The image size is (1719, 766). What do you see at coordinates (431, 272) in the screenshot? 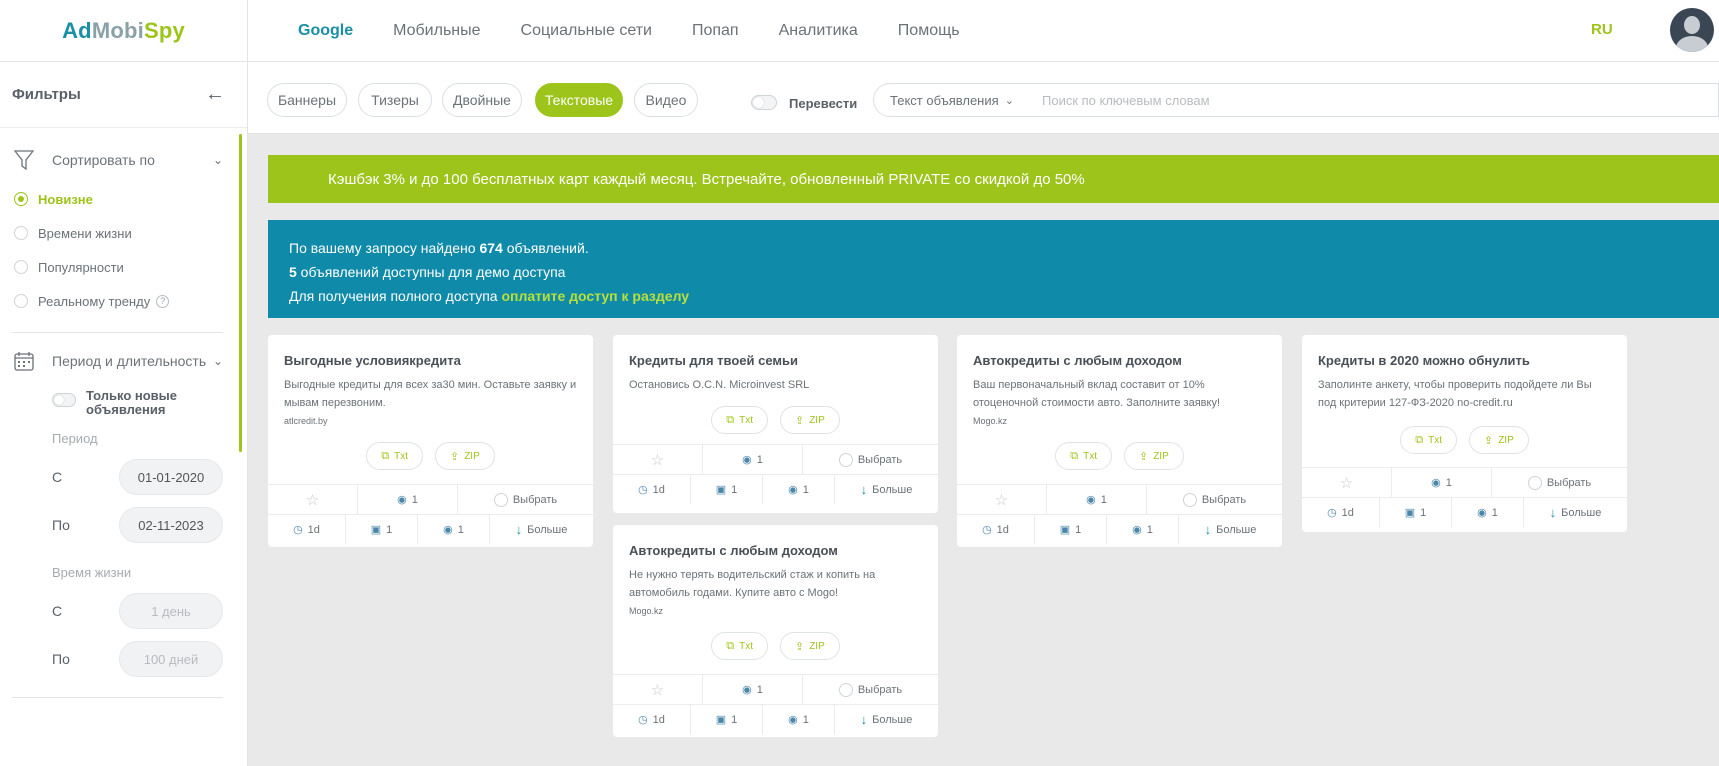
I see `info-text: объявлений доступны для демо доступа` at bounding box center [431, 272].